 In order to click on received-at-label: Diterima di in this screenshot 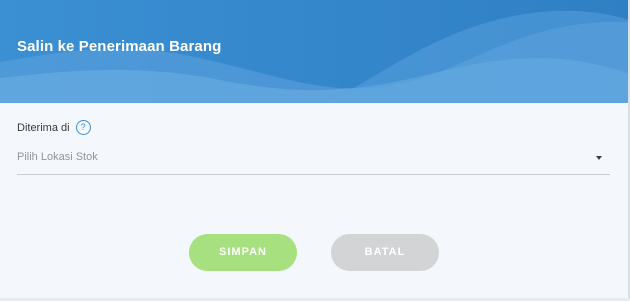, I will do `click(43, 127)`.